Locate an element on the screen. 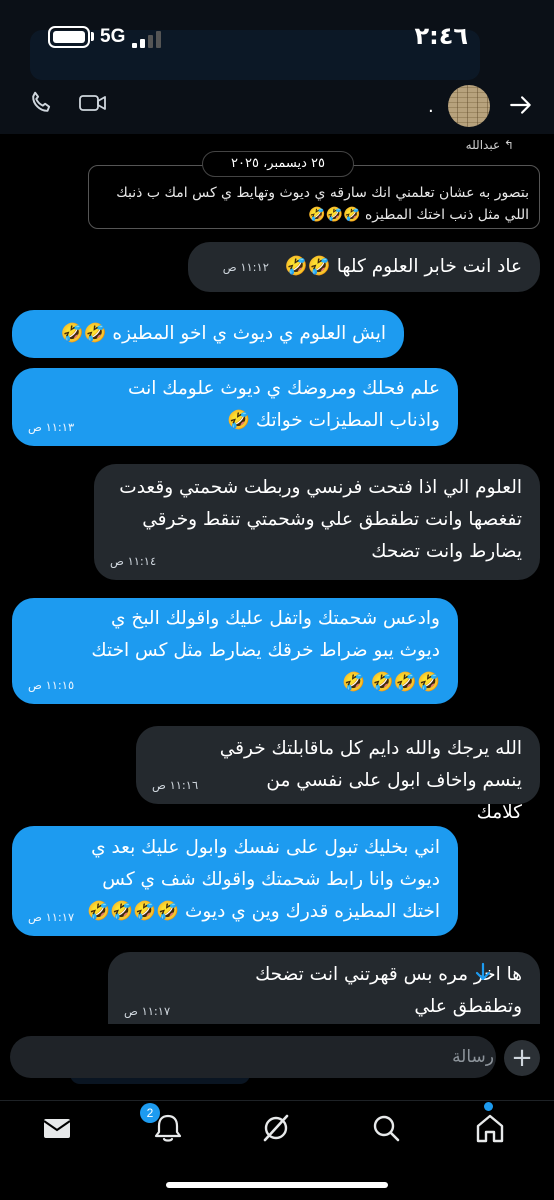  notifications-badge: 2 is located at coordinates (150, 1113).